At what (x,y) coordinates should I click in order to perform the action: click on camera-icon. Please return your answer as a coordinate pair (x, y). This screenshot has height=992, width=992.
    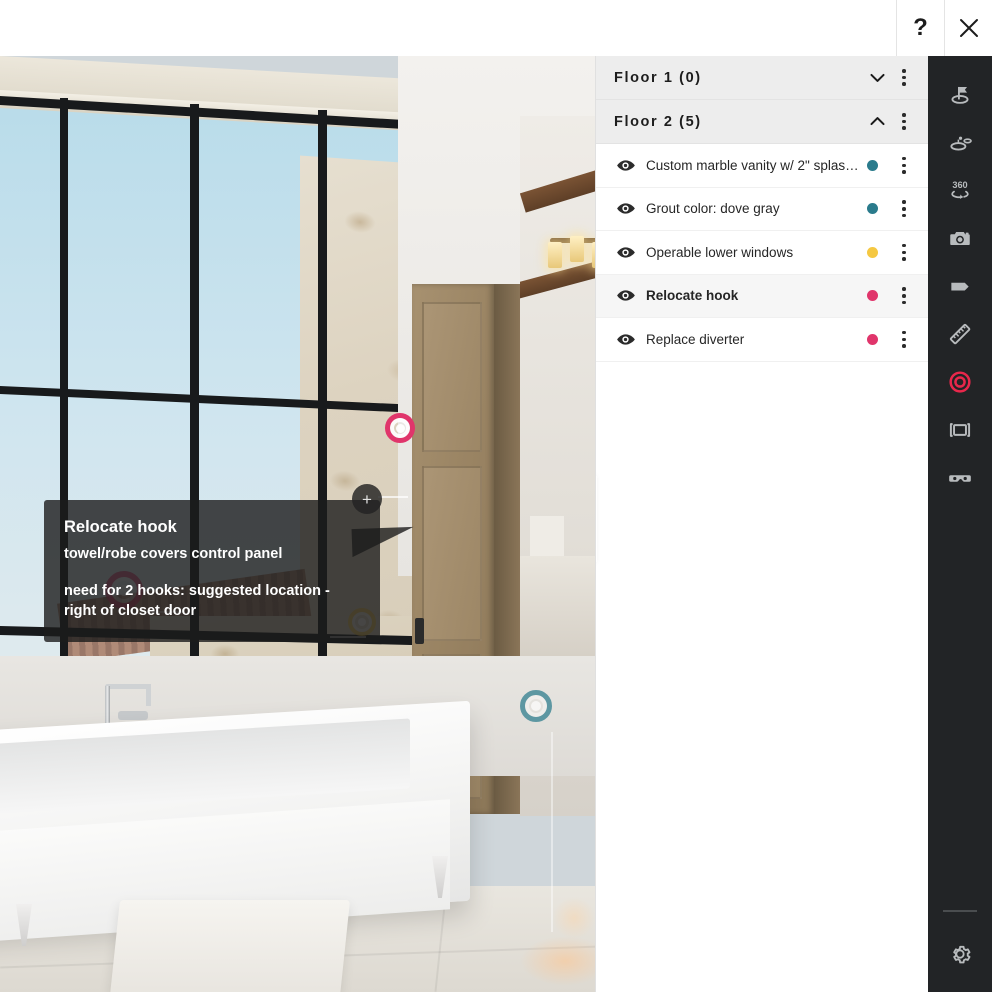
    Looking at the image, I should click on (960, 239).